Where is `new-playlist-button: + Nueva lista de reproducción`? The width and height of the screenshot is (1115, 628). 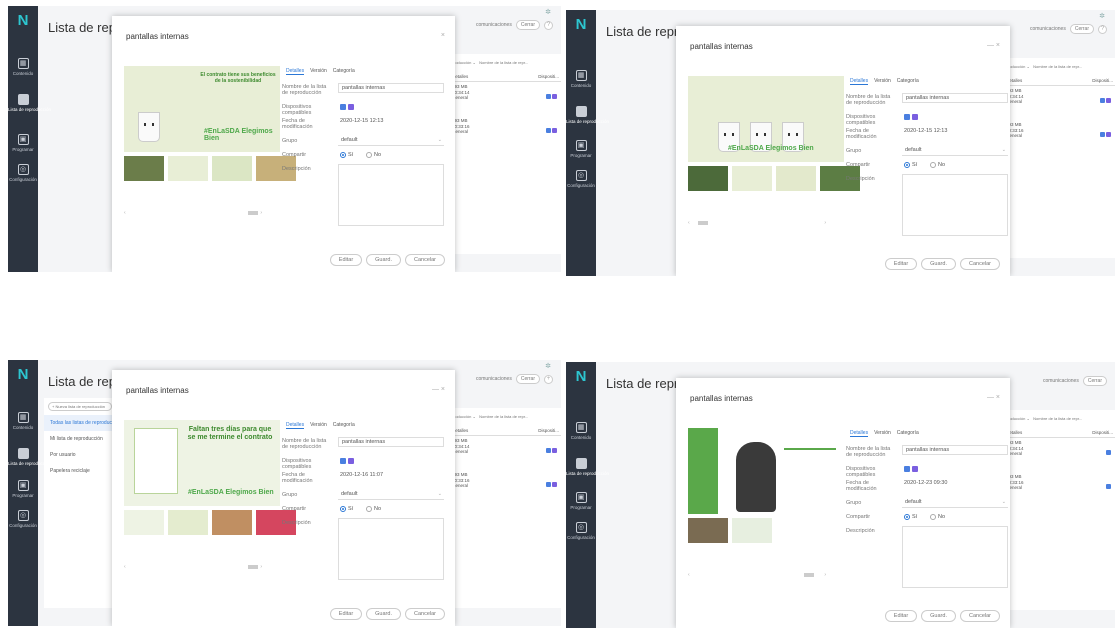
new-playlist-button: + Nueva lista de reproducción is located at coordinates (80, 406).